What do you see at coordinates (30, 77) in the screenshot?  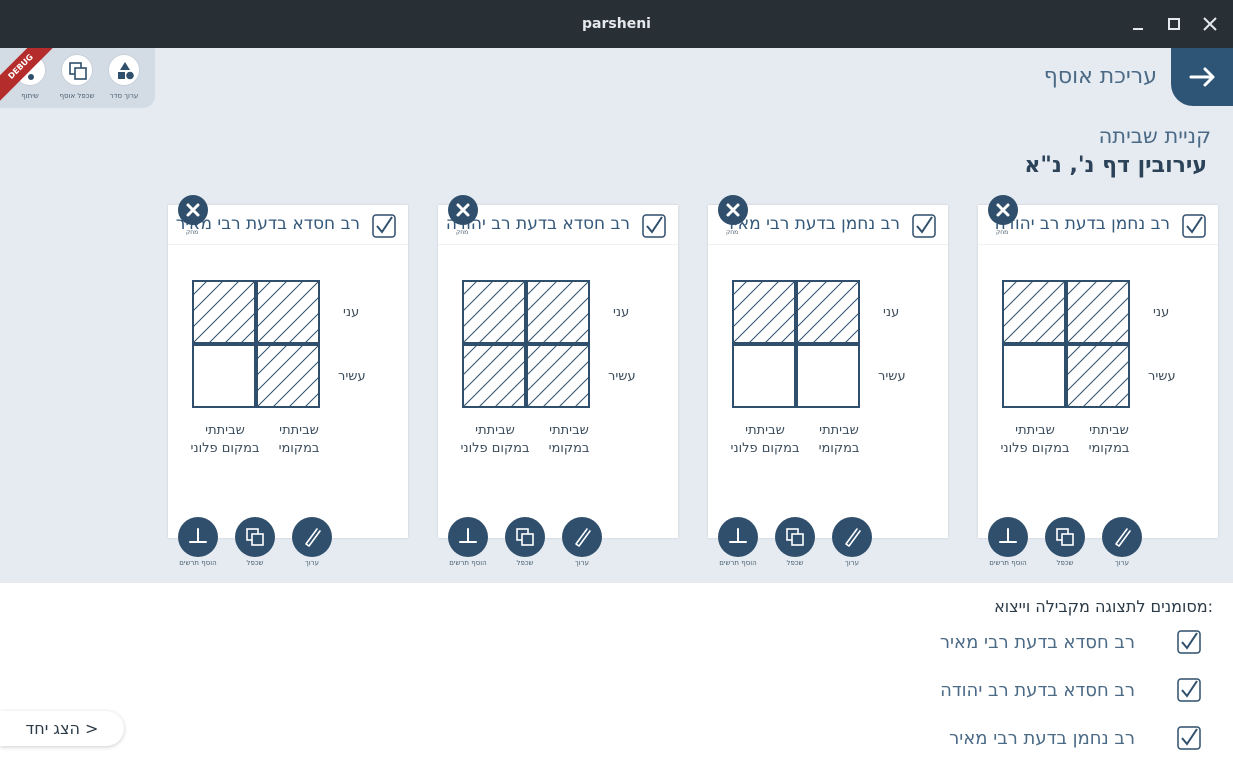 I see `debug-ribbon: DEBUG` at bounding box center [30, 77].